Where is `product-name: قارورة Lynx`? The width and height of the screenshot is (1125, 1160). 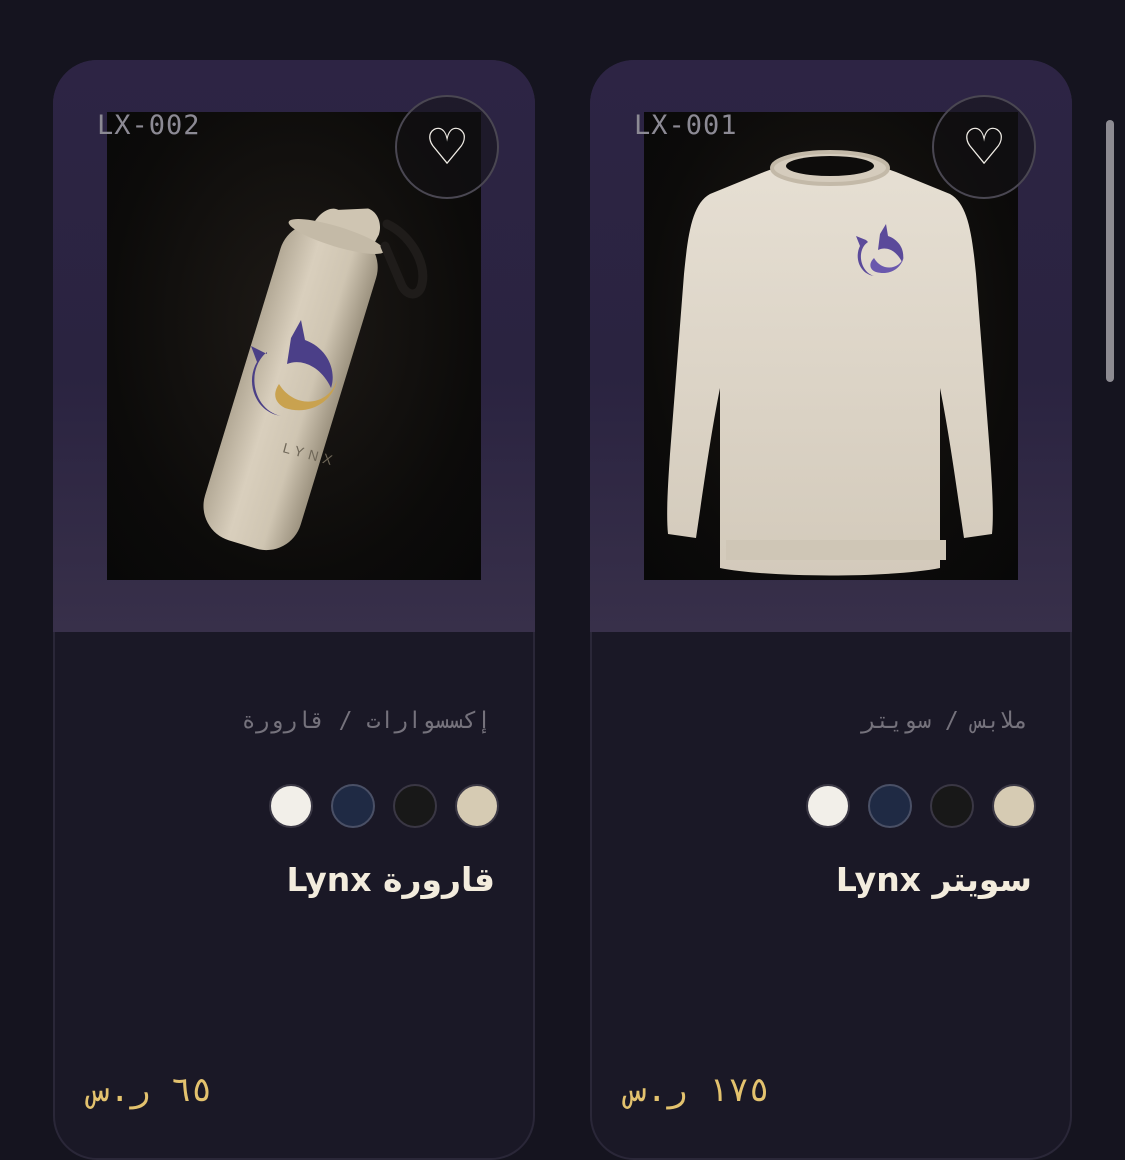
product-name: قارورة Lynx is located at coordinates (390, 879).